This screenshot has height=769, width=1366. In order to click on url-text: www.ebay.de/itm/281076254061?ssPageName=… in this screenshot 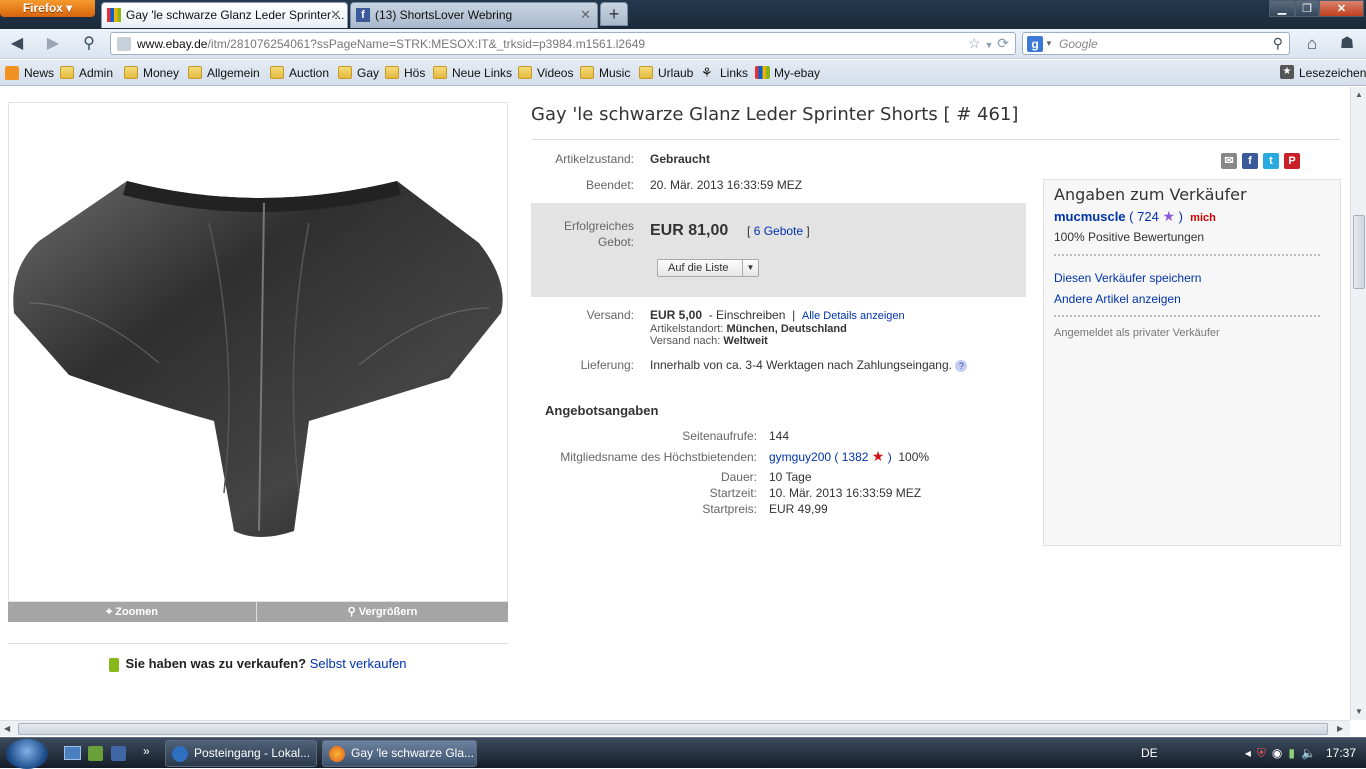, I will do `click(391, 44)`.